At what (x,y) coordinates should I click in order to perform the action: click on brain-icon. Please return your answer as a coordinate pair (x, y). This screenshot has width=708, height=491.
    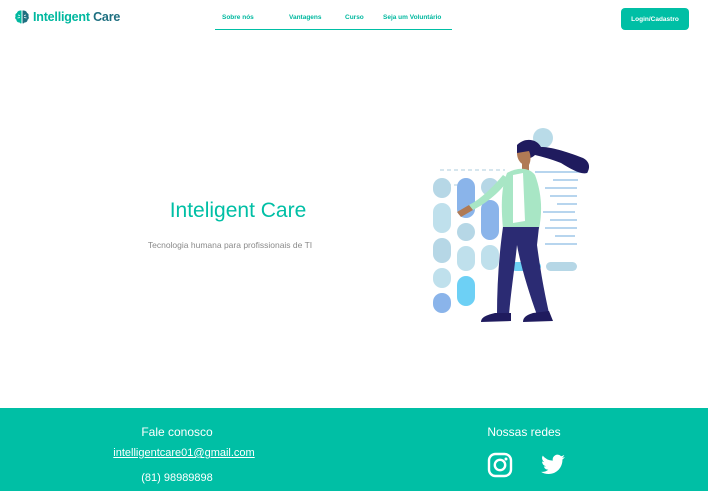
    Looking at the image, I should click on (22, 17).